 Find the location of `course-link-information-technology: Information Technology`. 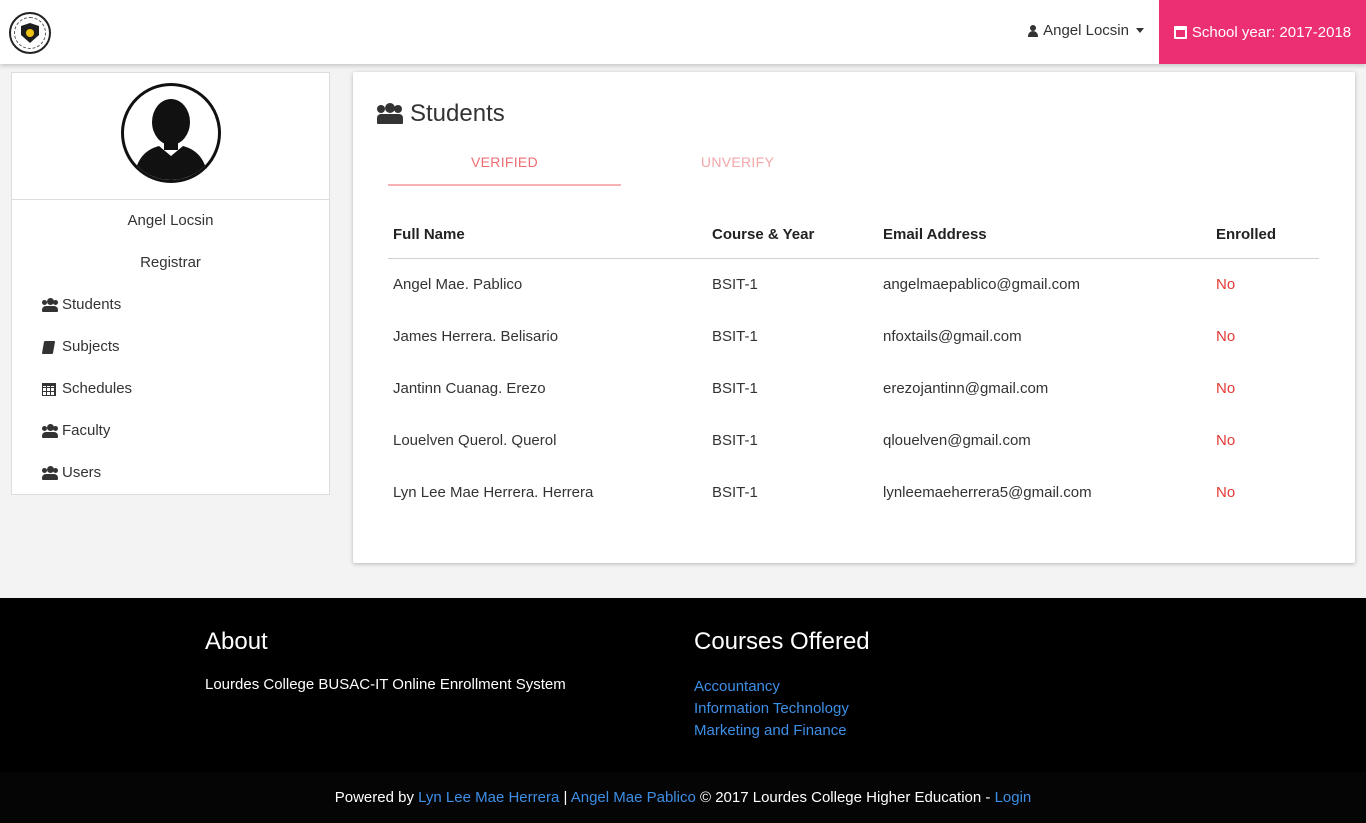

course-link-information-technology: Information Technology is located at coordinates (782, 709).